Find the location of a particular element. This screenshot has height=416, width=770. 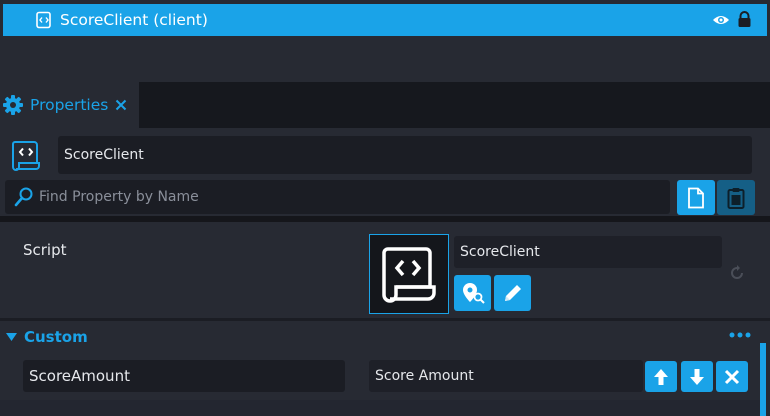

search-input is located at coordinates (339, 197).